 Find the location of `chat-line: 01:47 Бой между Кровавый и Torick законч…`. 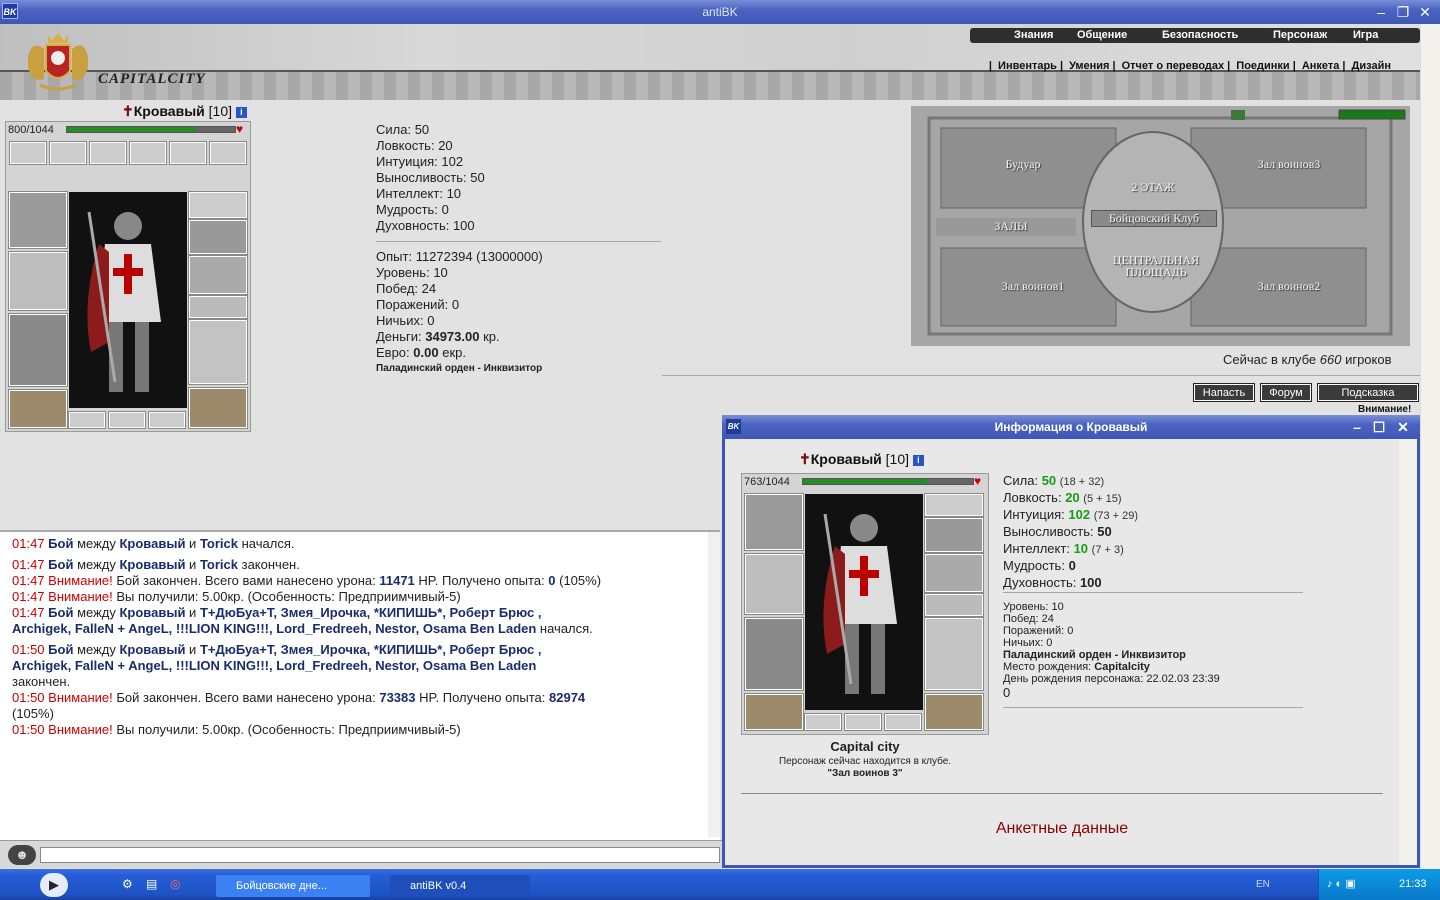

chat-line: 01:47 Бой между Кровавый и Torick законч… is located at coordinates (156, 564).